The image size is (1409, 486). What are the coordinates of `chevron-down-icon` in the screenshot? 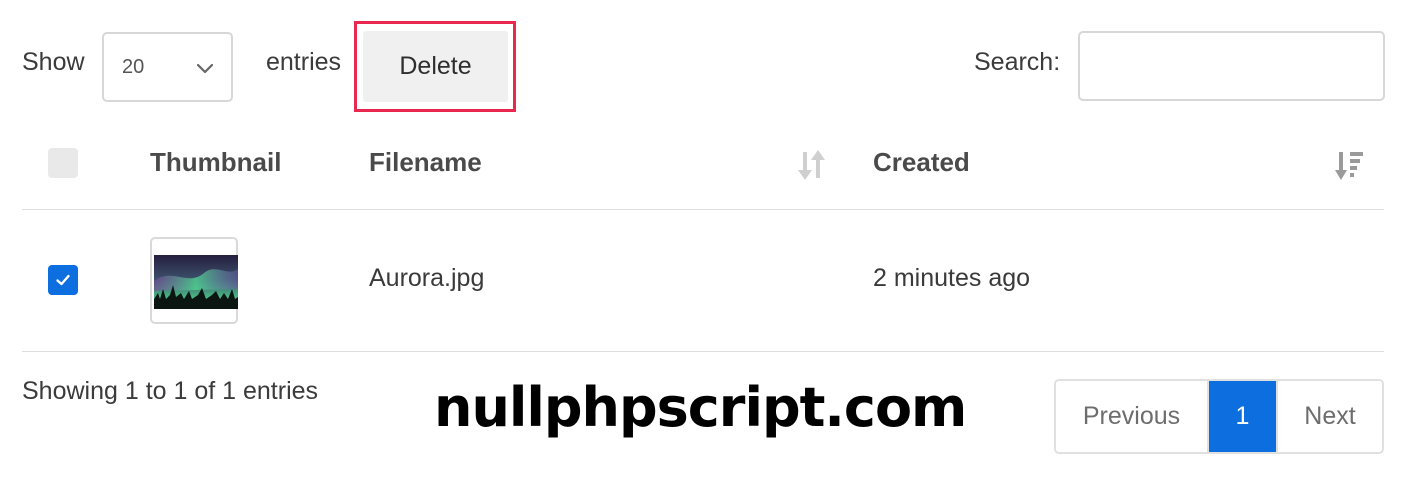 It's located at (205, 68).